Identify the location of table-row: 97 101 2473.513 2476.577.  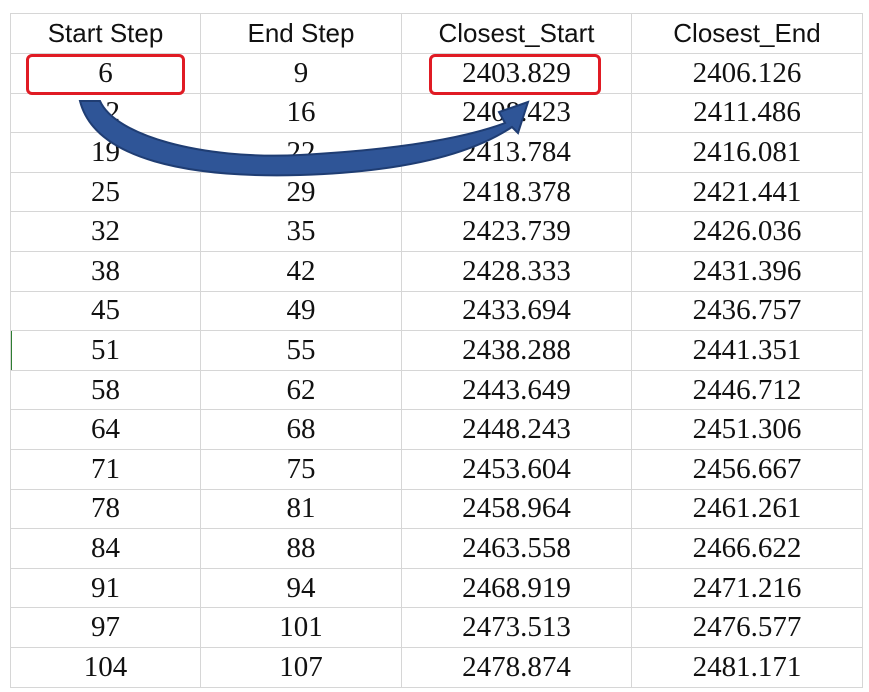
(436, 627).